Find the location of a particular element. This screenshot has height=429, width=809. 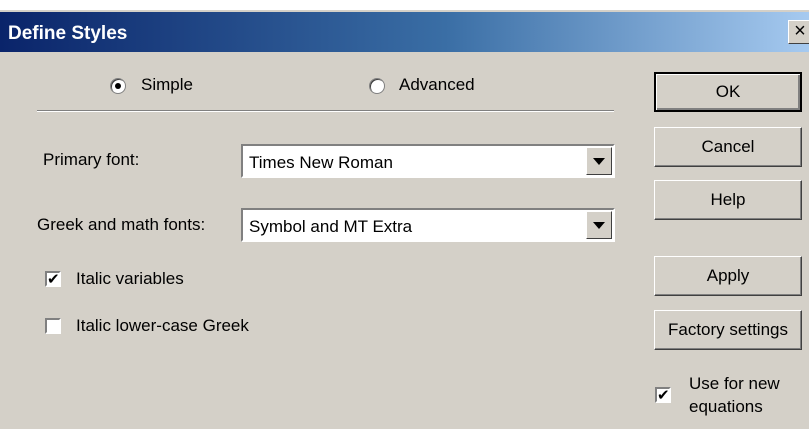

help-button: Help is located at coordinates (728, 200).